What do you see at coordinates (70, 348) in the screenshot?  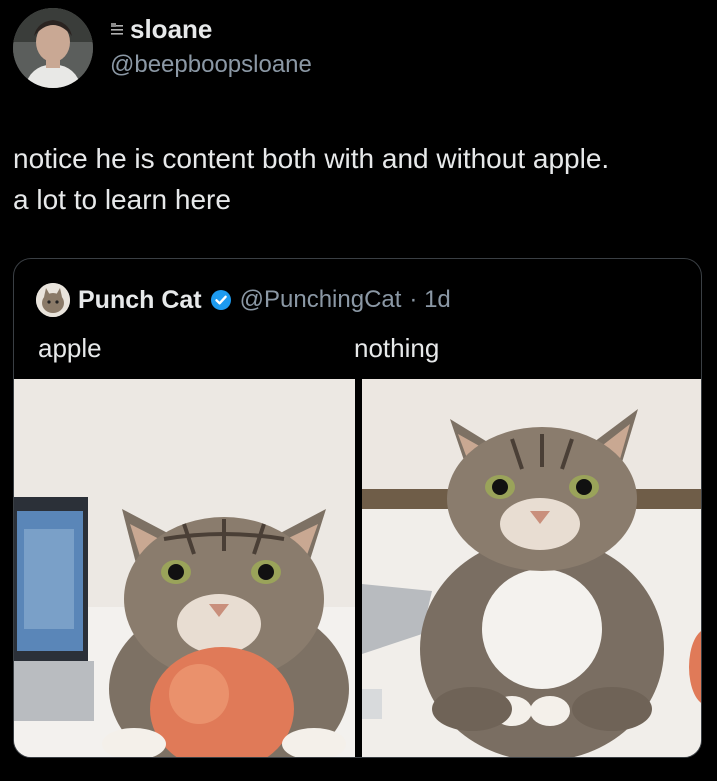 I see `caption-apple: apple` at bounding box center [70, 348].